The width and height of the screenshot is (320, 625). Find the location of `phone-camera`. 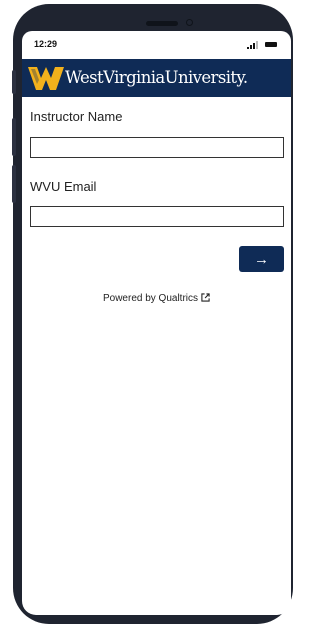

phone-camera is located at coordinates (189, 22).